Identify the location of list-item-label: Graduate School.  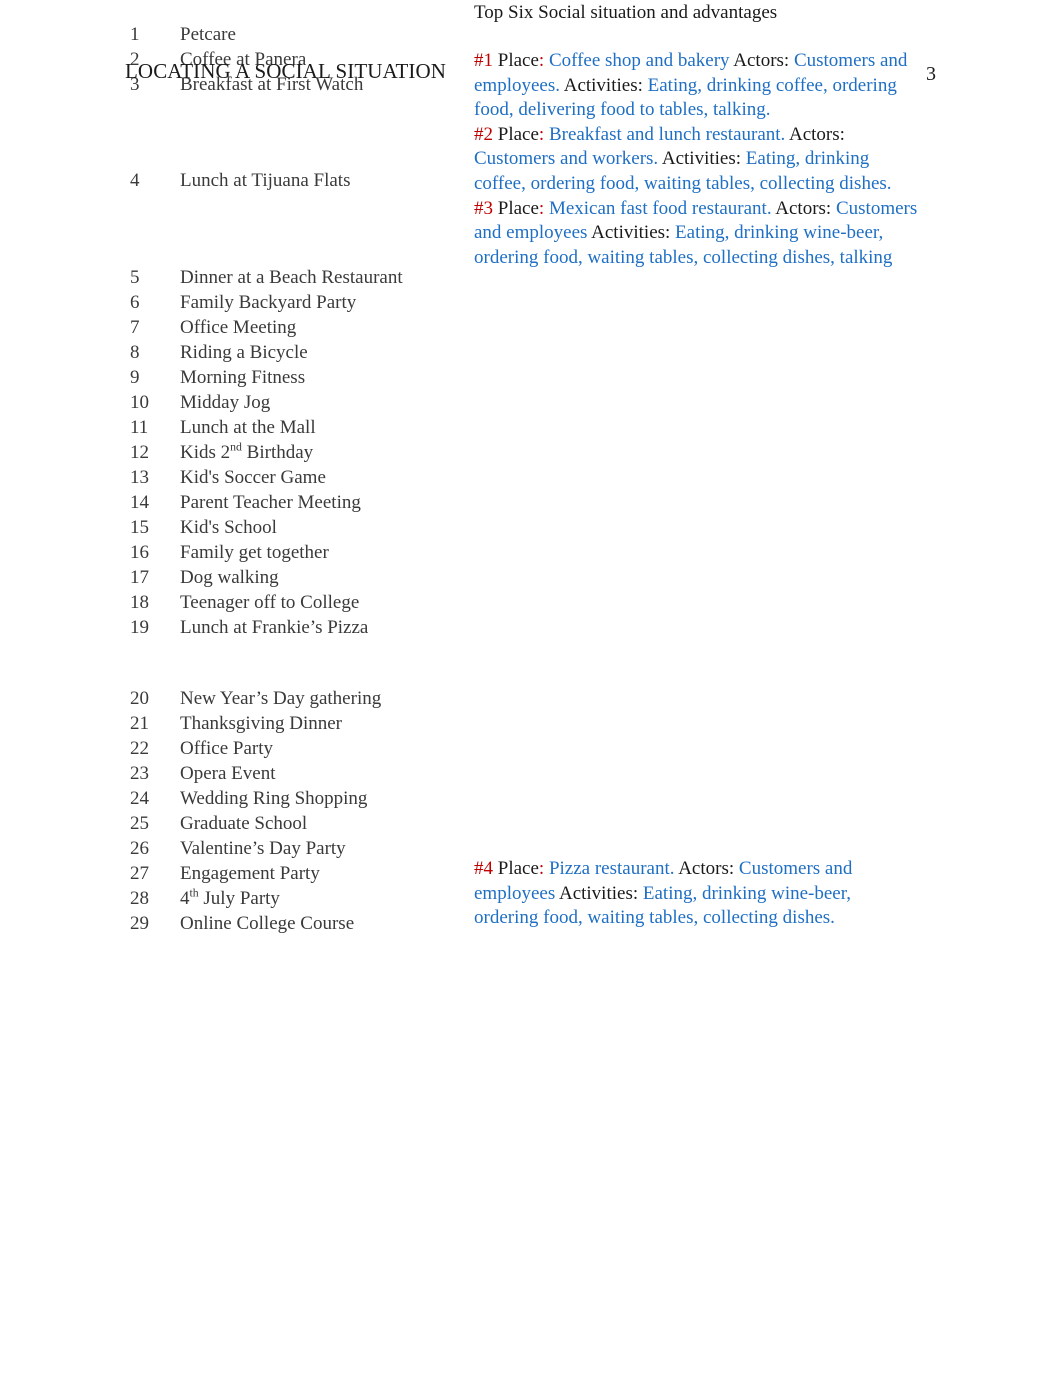
(244, 823).